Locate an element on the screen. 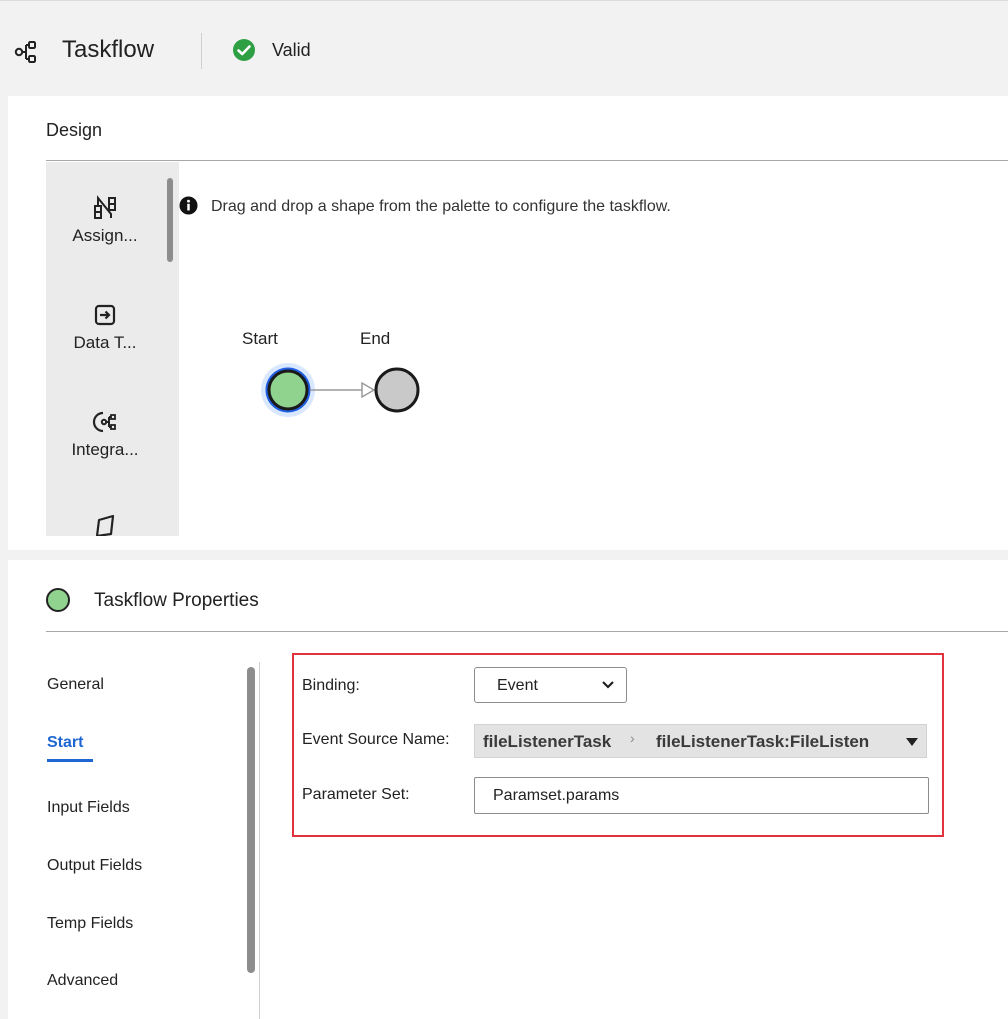  design-divider is located at coordinates (527, 160).